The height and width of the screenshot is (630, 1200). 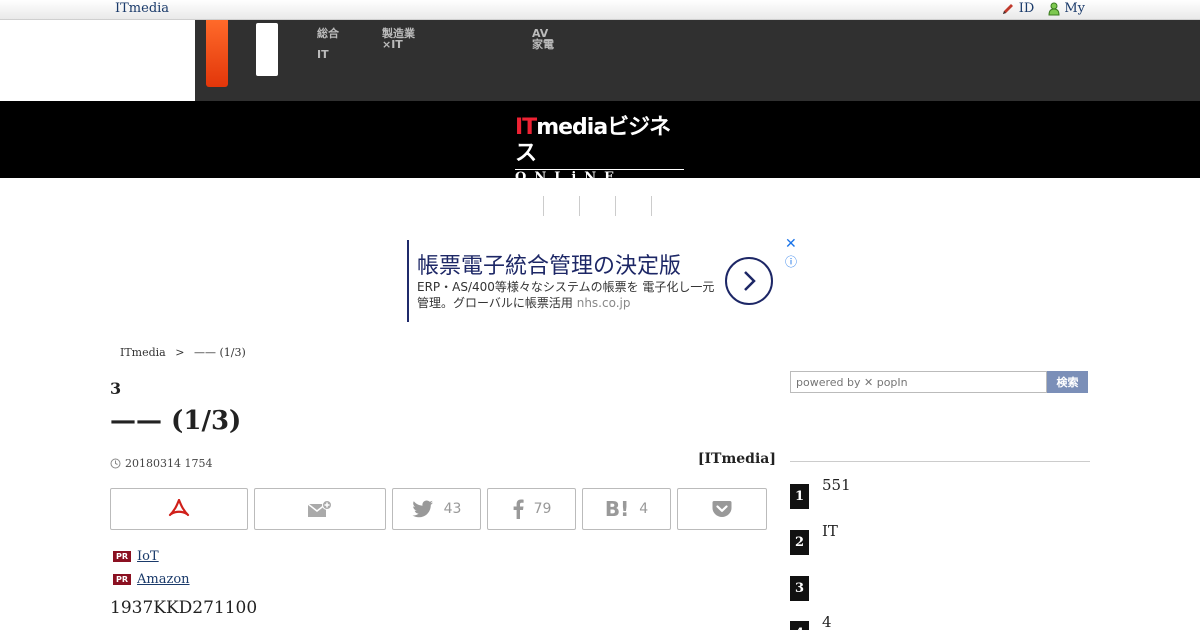 I want to click on site-search: 検索, so click(x=939, y=382).